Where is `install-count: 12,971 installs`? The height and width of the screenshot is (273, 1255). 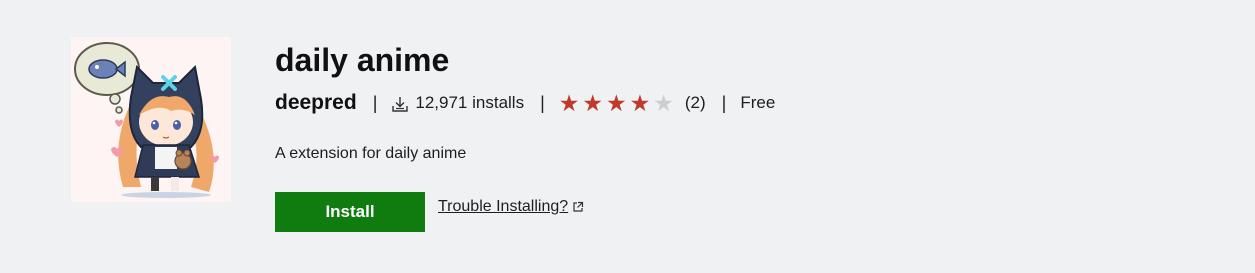 install-count: 12,971 installs is located at coordinates (470, 102).